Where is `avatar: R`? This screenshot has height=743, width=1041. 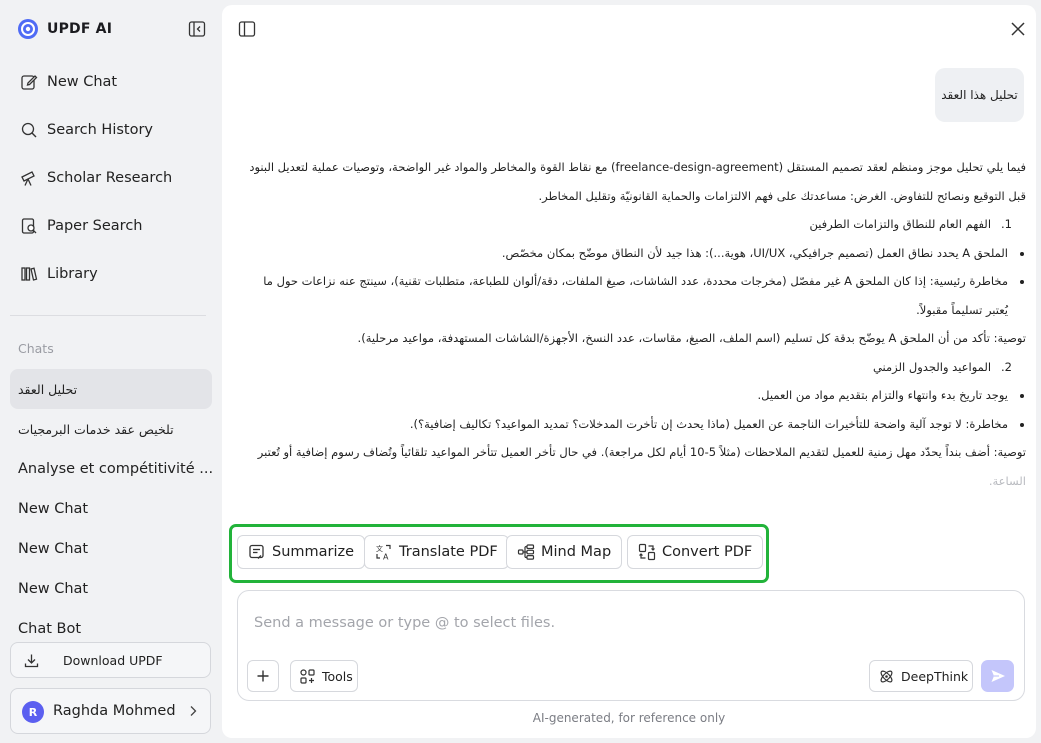
avatar: R is located at coordinates (33, 712).